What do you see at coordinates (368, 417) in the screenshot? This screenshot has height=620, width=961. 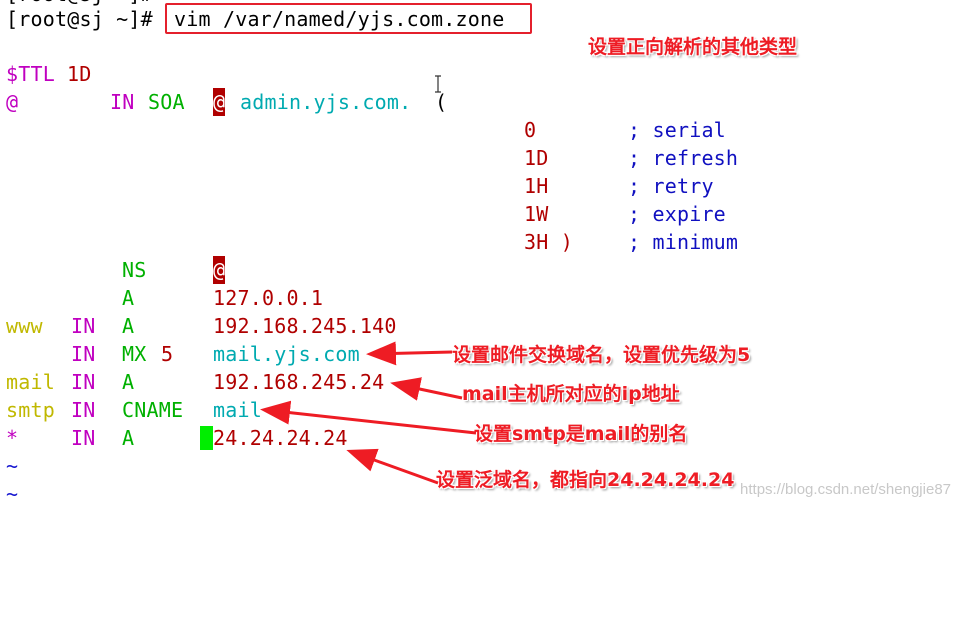 I see `arrow-cname` at bounding box center [368, 417].